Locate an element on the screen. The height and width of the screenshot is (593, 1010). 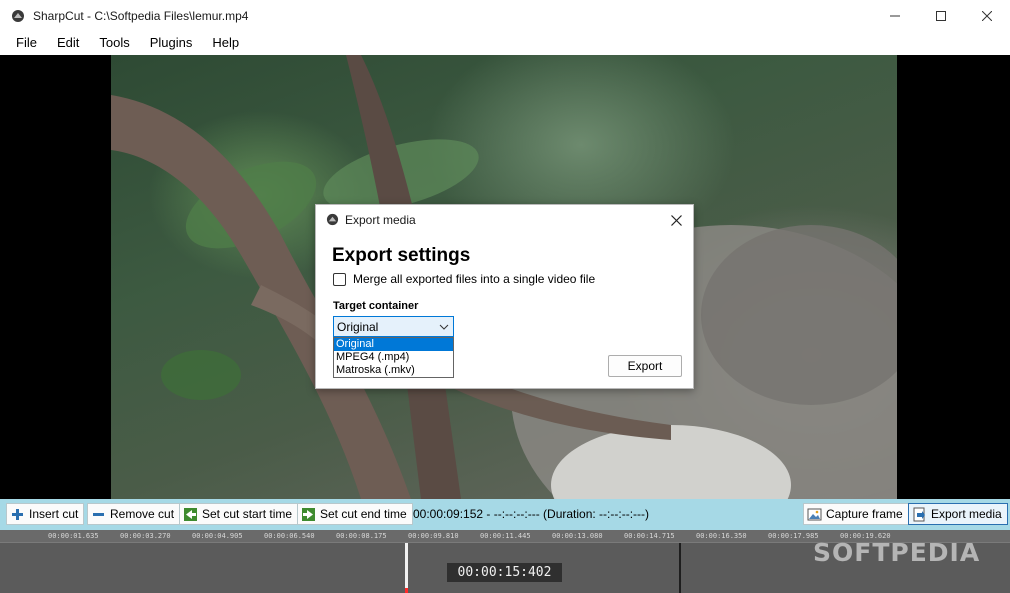
tick-label: 00:00:14.715 is located at coordinates (649, 536).